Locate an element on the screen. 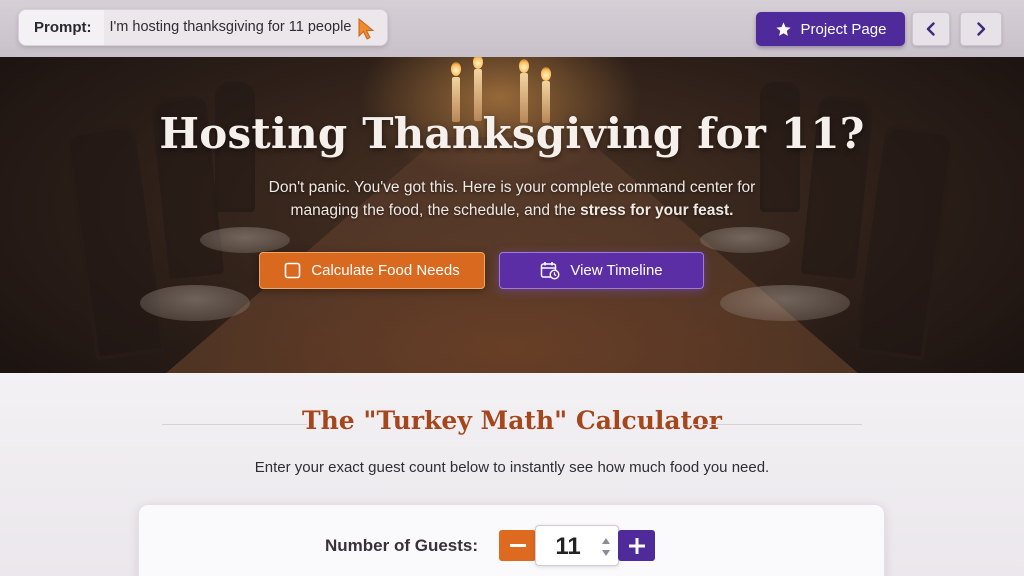  decrease-guests-button is located at coordinates (517, 545).